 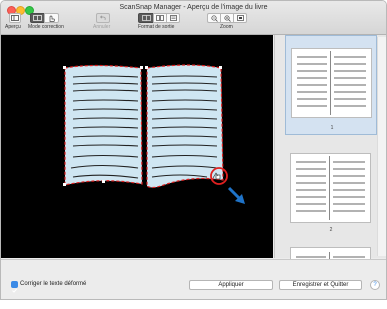 I want to click on undo-button, so click(x=103, y=18).